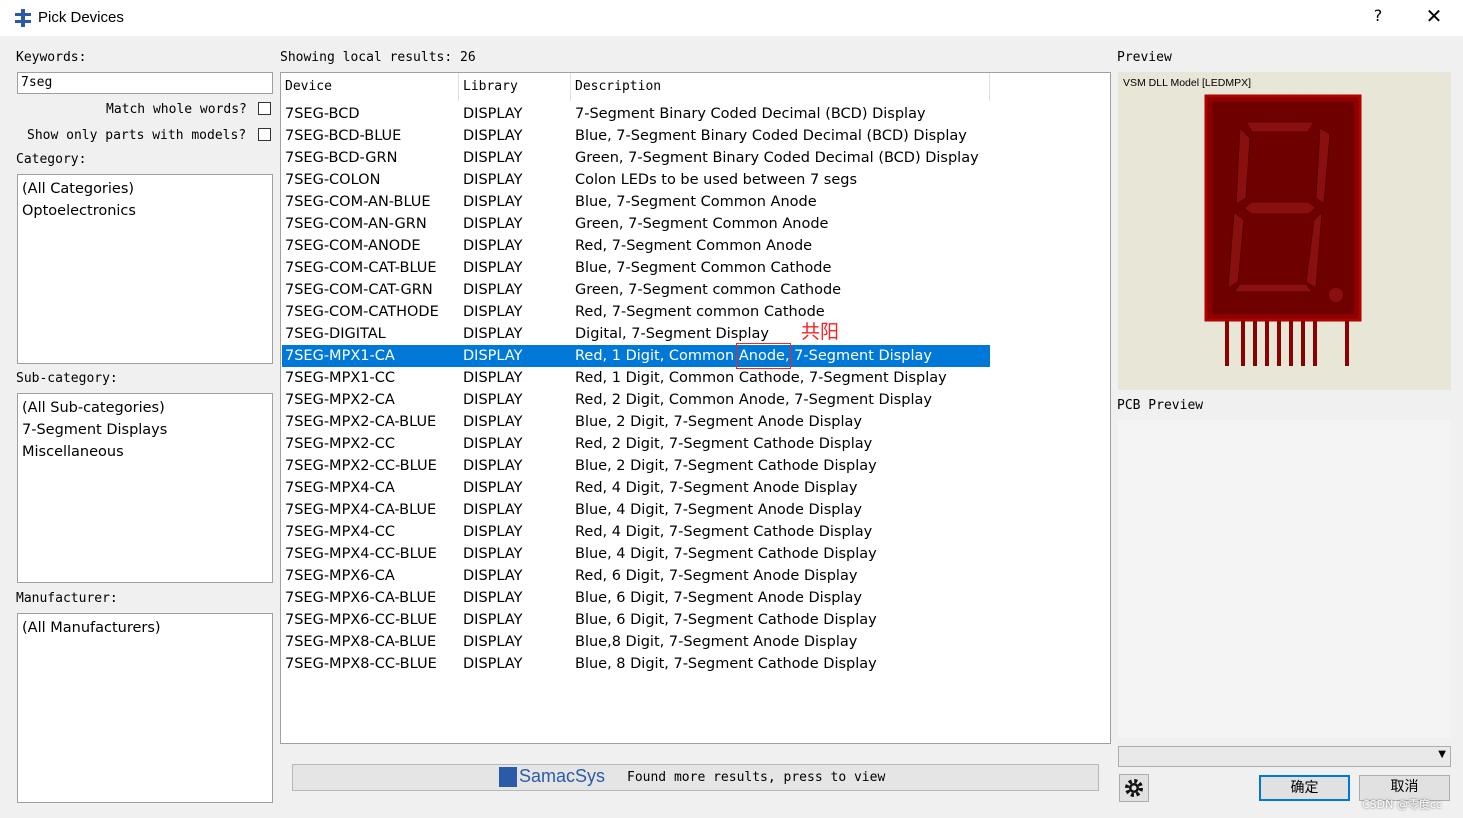  What do you see at coordinates (718, 510) in the screenshot?
I see `description-cell: Blue, 4 Digit, 7-Segment Anode Display` at bounding box center [718, 510].